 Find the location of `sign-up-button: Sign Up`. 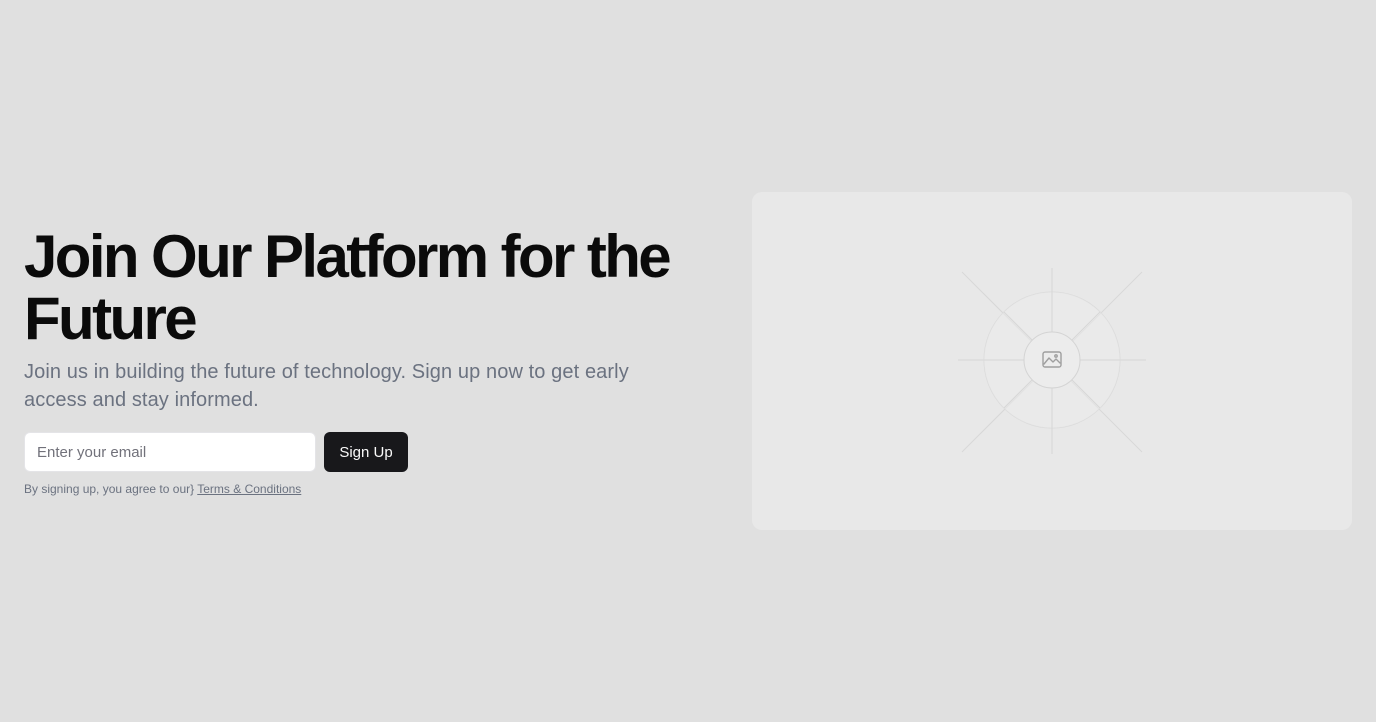

sign-up-button: Sign Up is located at coordinates (366, 452).